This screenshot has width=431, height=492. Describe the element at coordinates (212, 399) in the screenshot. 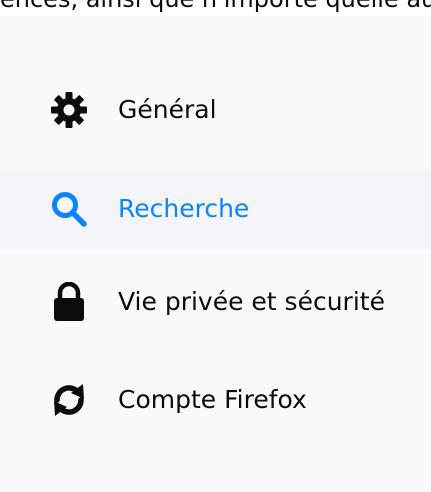

I see `sidebar-item-label: Compte Firefox` at that location.